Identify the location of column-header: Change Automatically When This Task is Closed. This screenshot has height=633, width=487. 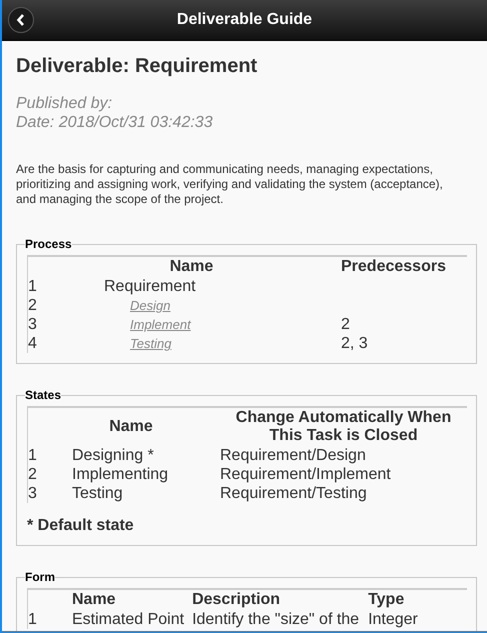
(343, 426).